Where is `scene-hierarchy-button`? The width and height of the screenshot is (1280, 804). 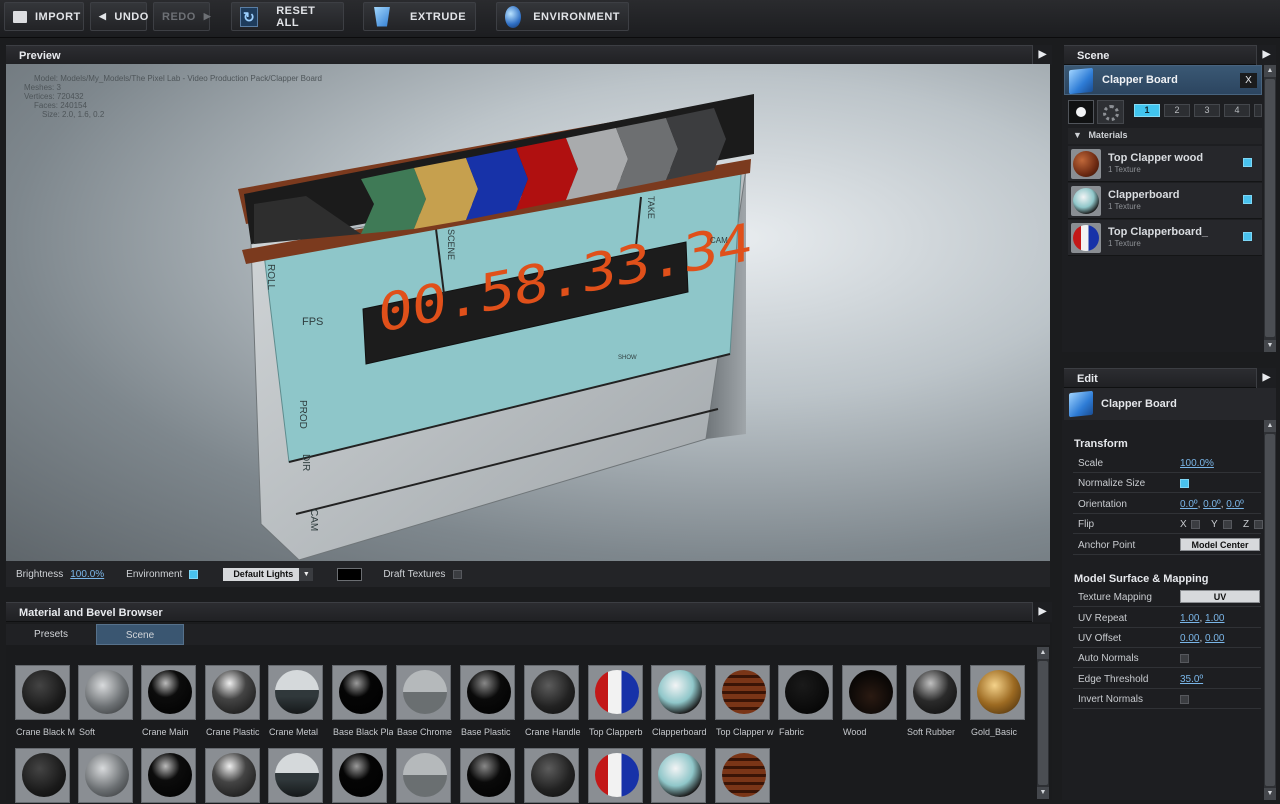 scene-hierarchy-button is located at coordinates (1081, 112).